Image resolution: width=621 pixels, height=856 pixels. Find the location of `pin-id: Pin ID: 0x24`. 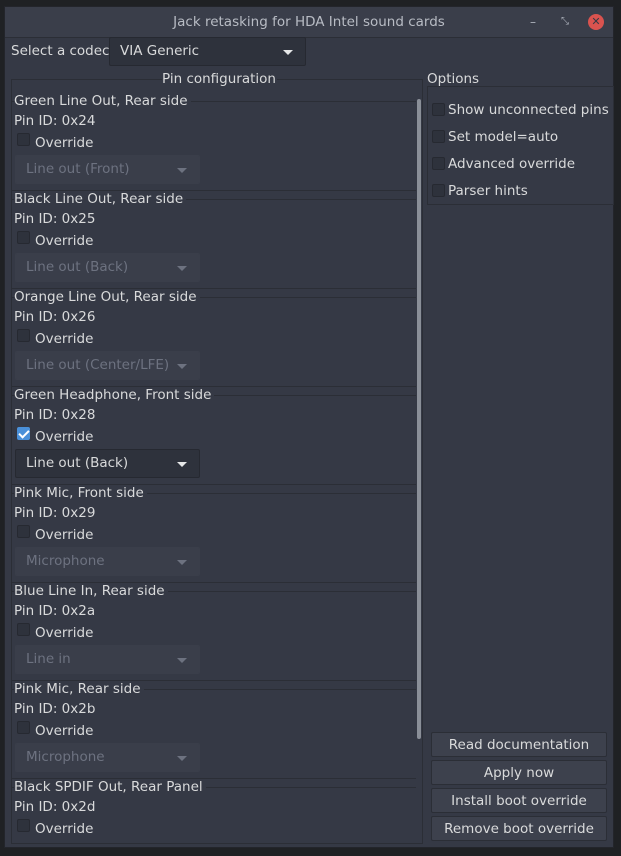

pin-id: Pin ID: 0x24 is located at coordinates (55, 121).